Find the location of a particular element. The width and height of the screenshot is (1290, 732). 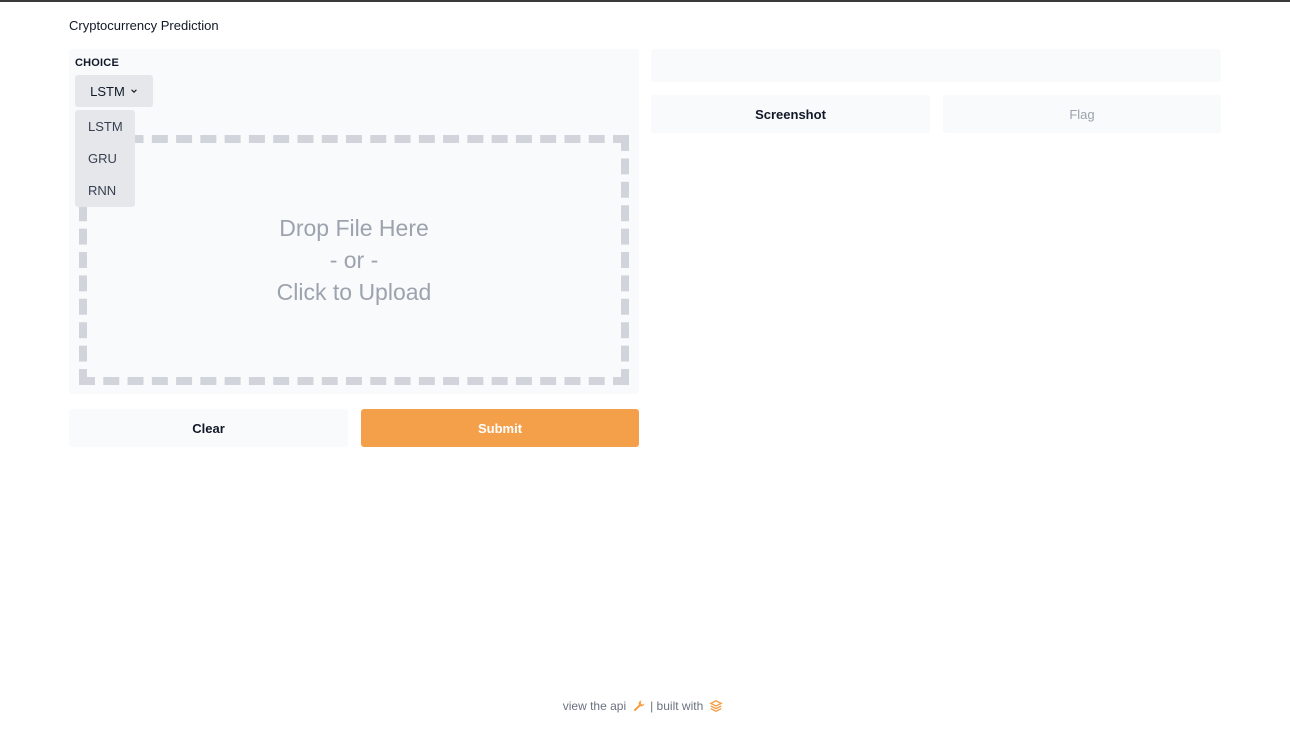

dropzone-text-drop: Drop File Here is located at coordinates (354, 228).